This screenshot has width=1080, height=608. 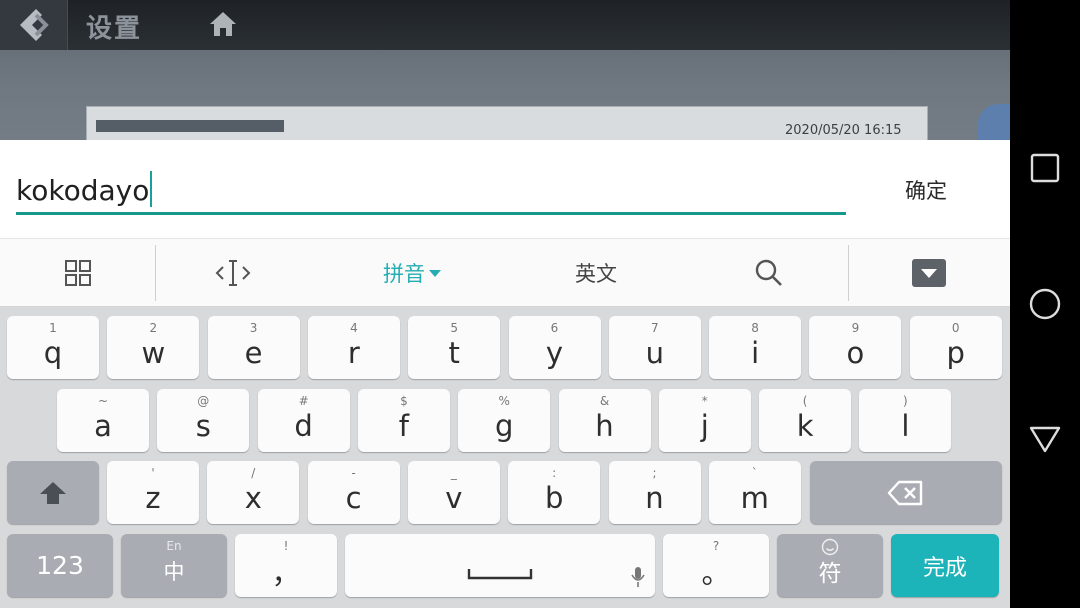 I want to click on key-z: ' z, so click(x=153, y=492).